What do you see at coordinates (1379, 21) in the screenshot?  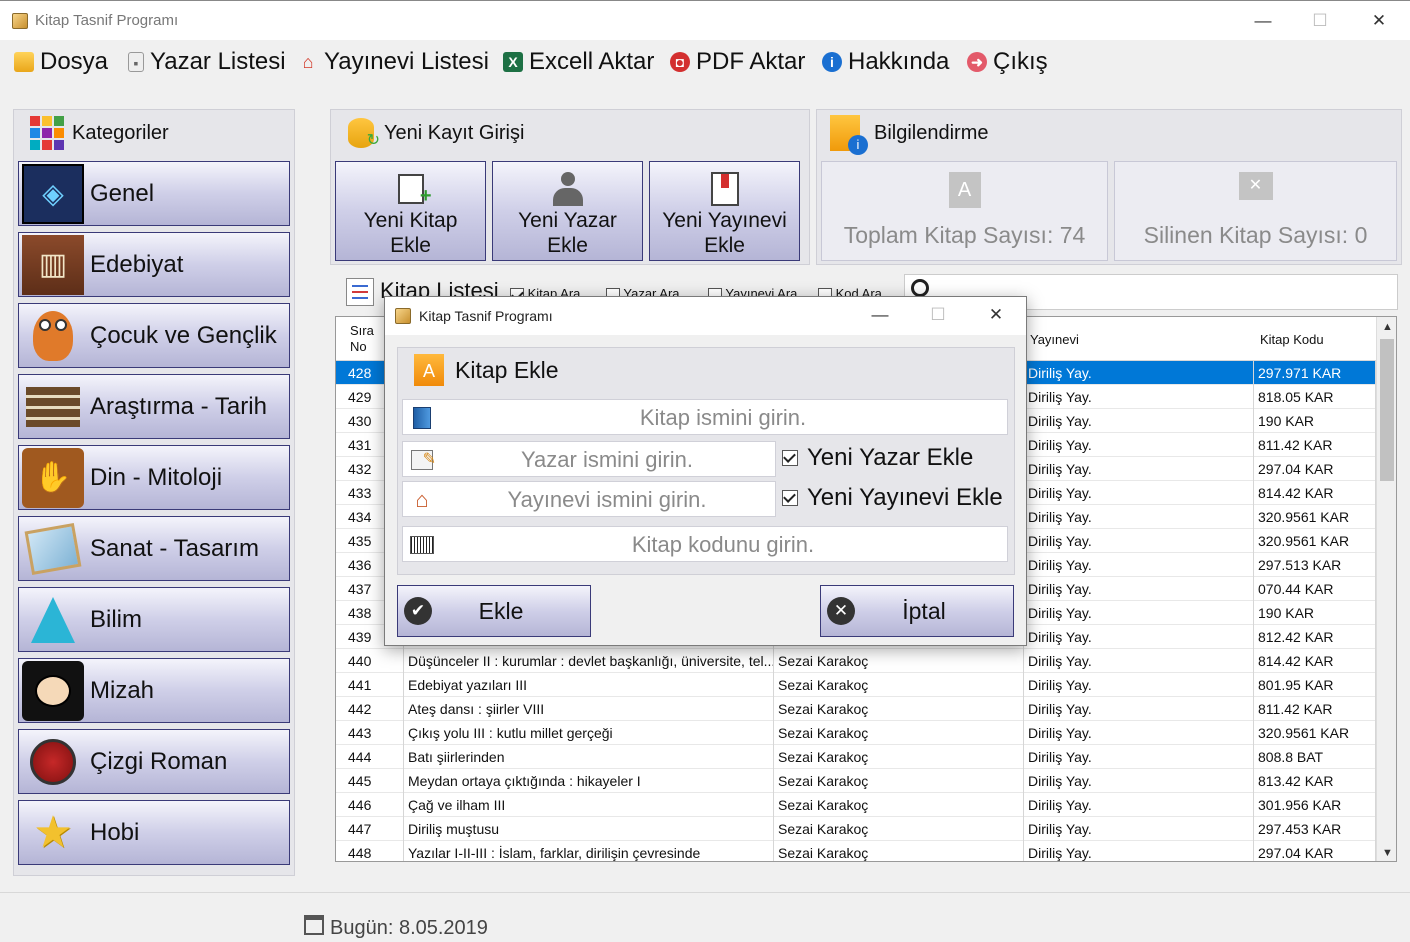 I see `close-button: ✕` at bounding box center [1379, 21].